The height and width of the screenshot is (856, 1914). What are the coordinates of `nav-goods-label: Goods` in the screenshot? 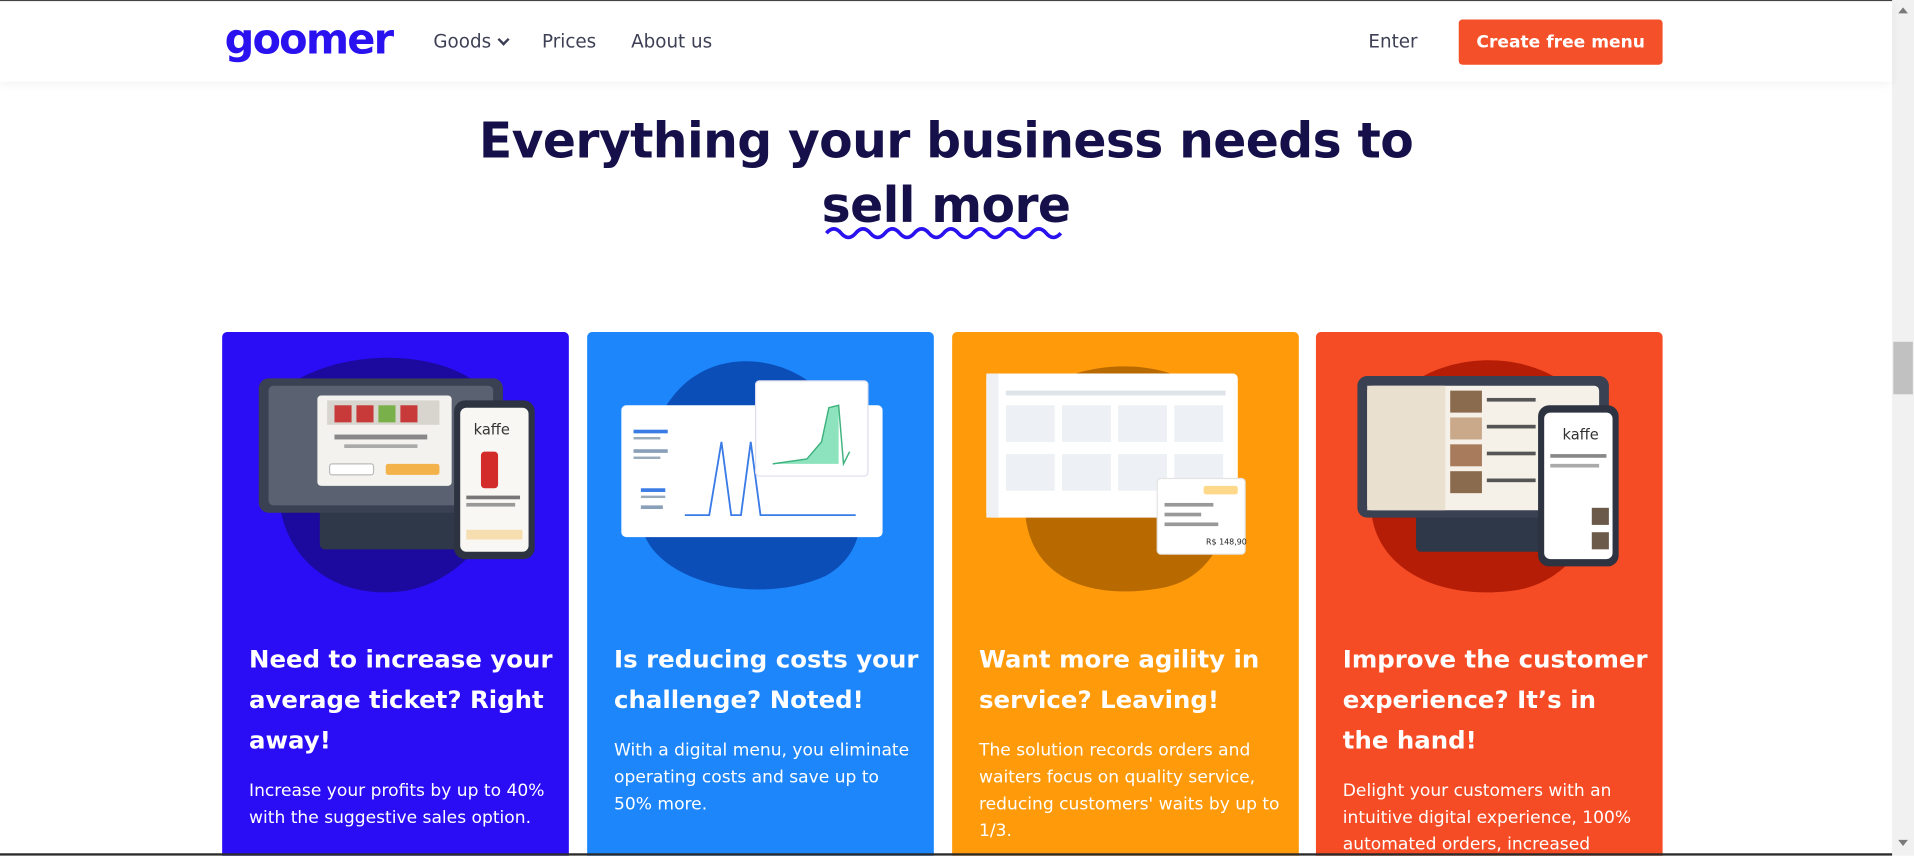 It's located at (462, 41).